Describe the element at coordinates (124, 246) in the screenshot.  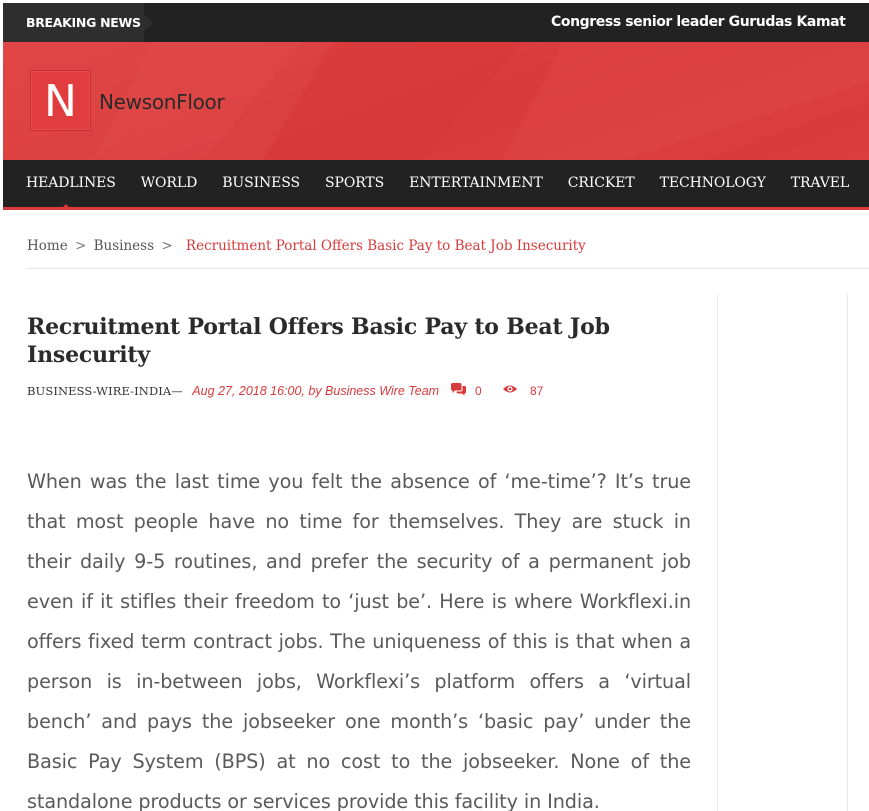
I see `breadcrumb-business: Business` at that location.